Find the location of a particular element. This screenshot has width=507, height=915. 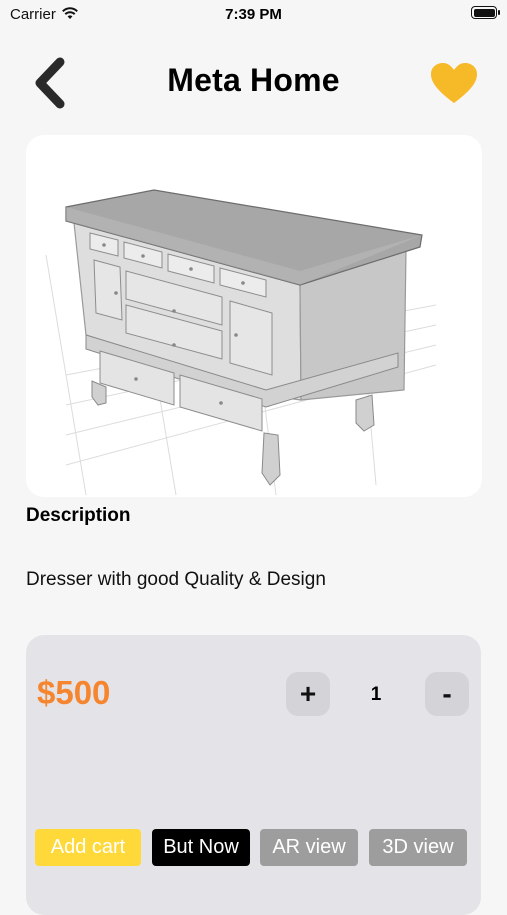

minus-icon: - is located at coordinates (447, 693).